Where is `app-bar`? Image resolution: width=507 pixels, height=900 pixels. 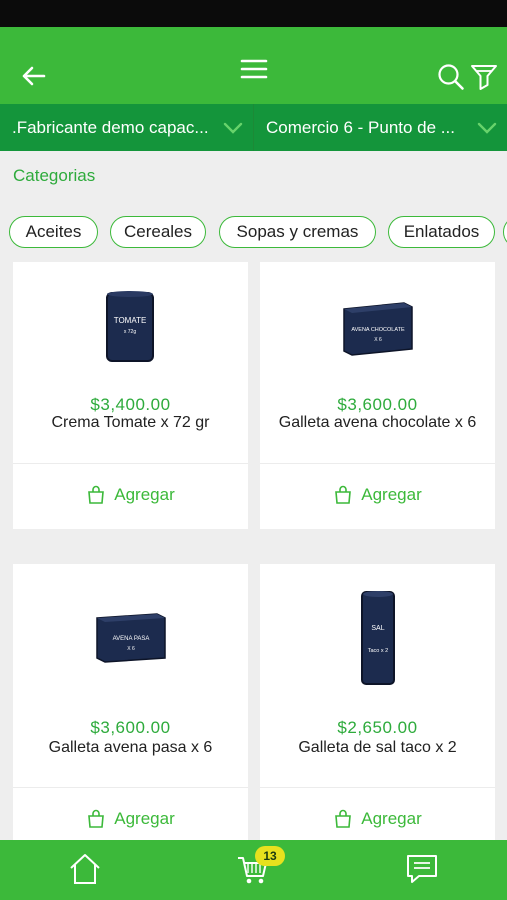
app-bar is located at coordinates (253, 65).